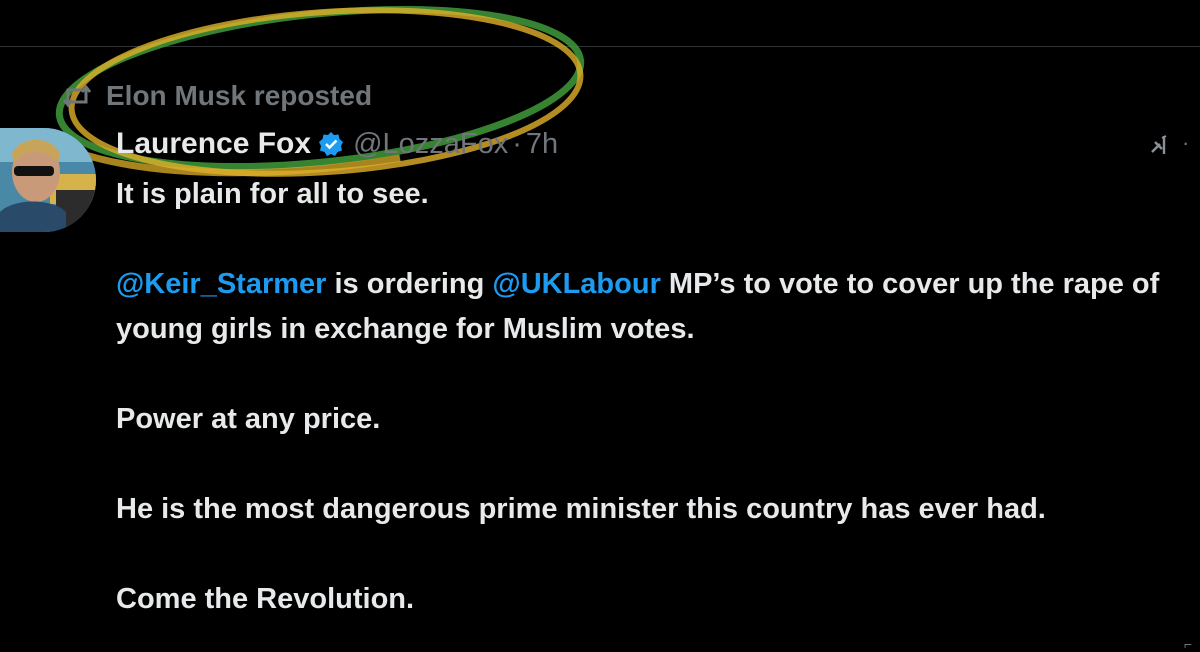 This screenshot has width=1200, height=652. I want to click on author-display-name: Laurence Fox, so click(213, 144).